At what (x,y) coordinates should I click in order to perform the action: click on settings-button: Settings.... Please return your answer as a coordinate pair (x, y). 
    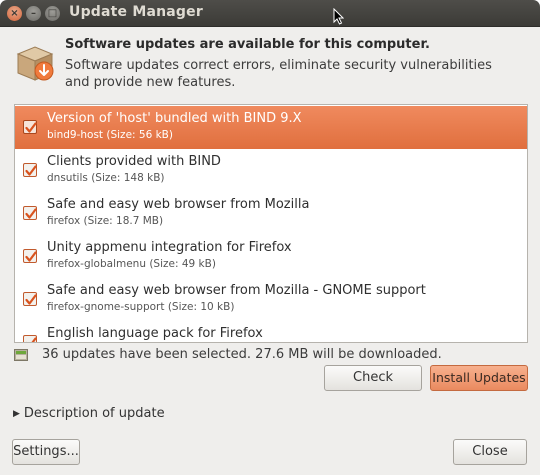
    Looking at the image, I should click on (46, 452).